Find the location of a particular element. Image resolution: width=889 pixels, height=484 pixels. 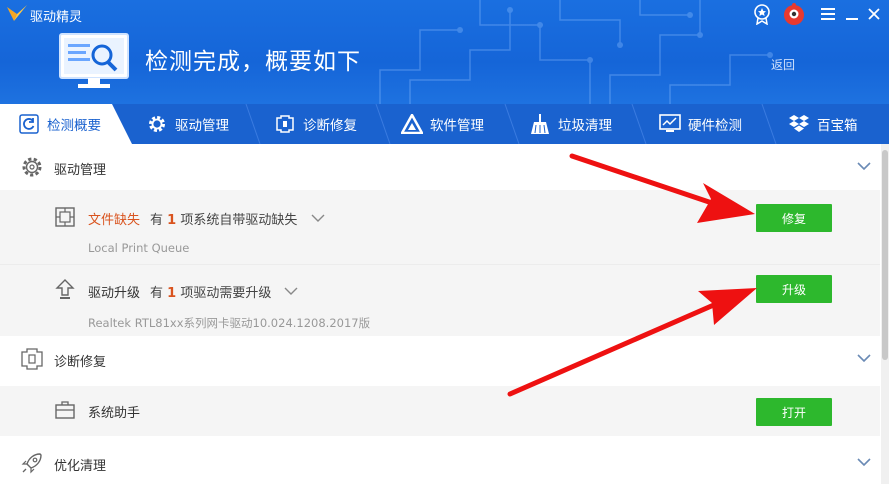

tab-toolbox: 百宝箱 is located at coordinates (823, 124).